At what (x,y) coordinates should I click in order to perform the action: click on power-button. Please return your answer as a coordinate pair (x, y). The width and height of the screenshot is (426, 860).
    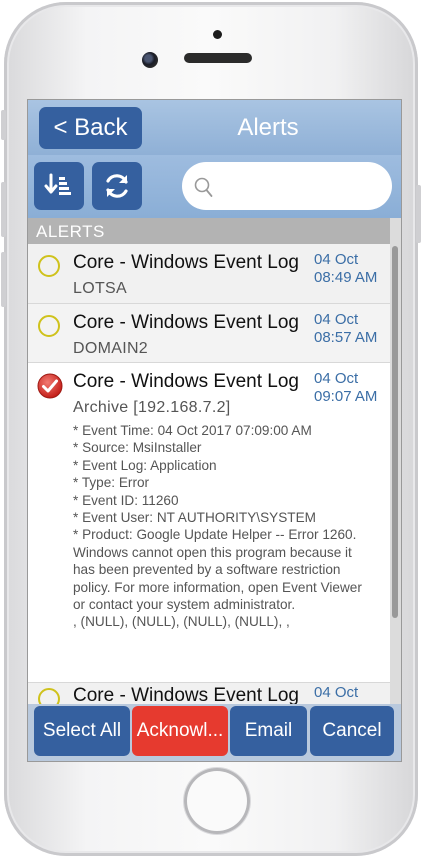
    Looking at the image, I should click on (418, 214).